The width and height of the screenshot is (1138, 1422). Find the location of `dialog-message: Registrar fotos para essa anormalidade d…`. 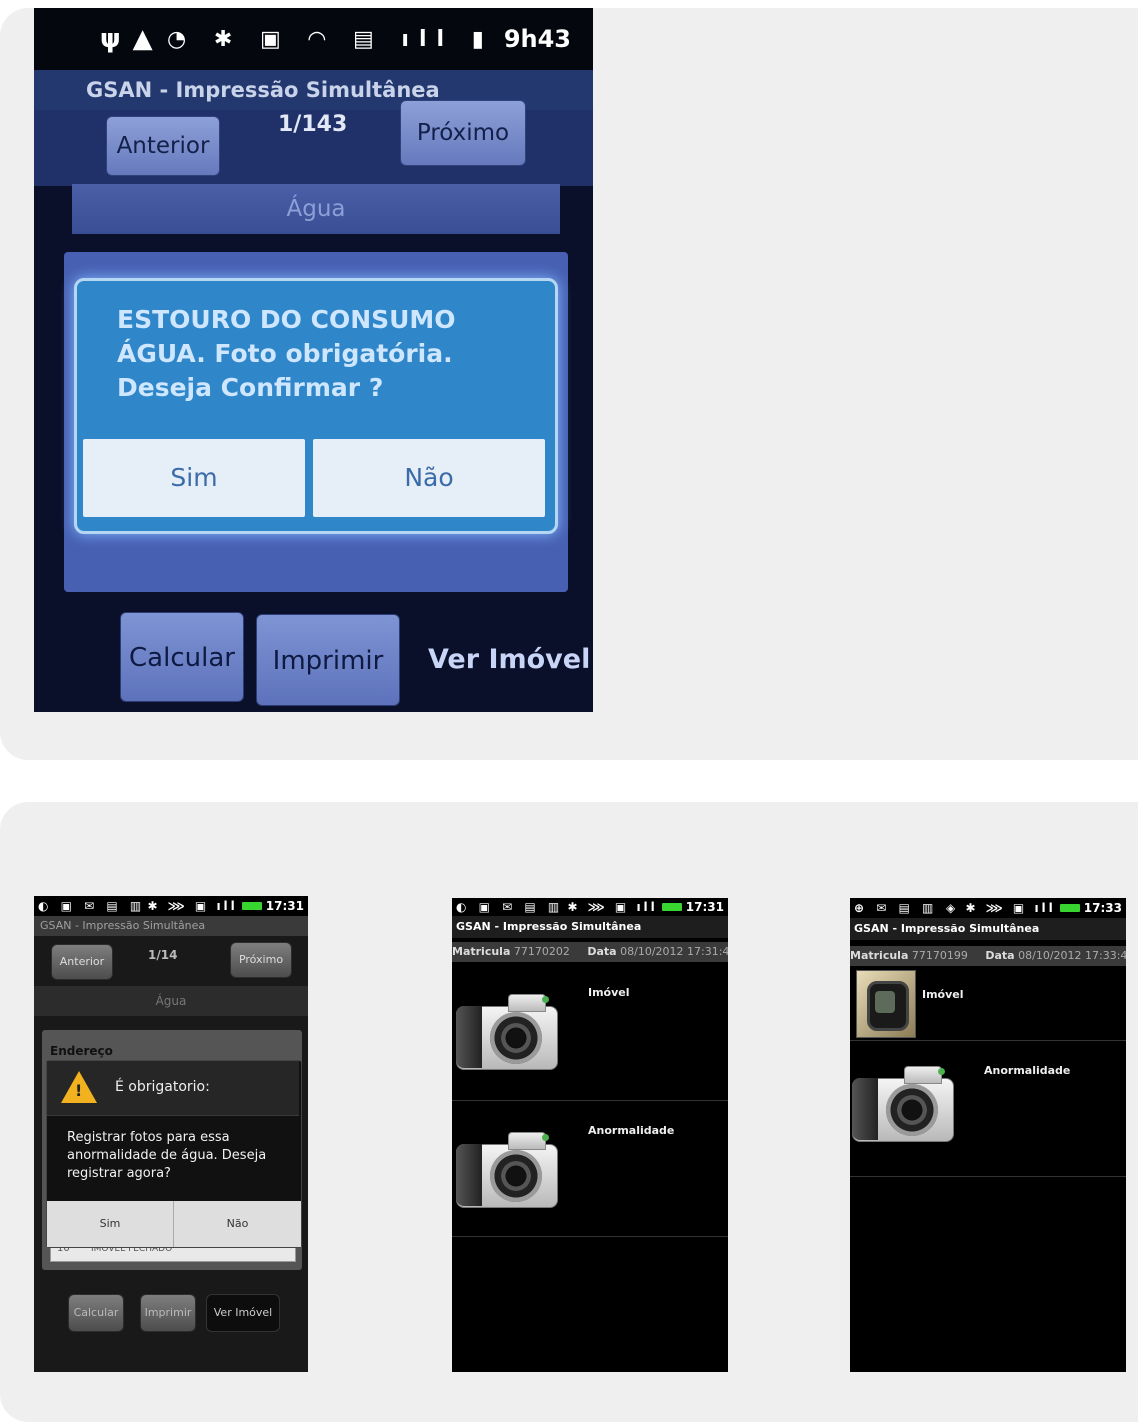

dialog-message: Registrar fotos para essa anormalidade d… is located at coordinates (167, 1155).